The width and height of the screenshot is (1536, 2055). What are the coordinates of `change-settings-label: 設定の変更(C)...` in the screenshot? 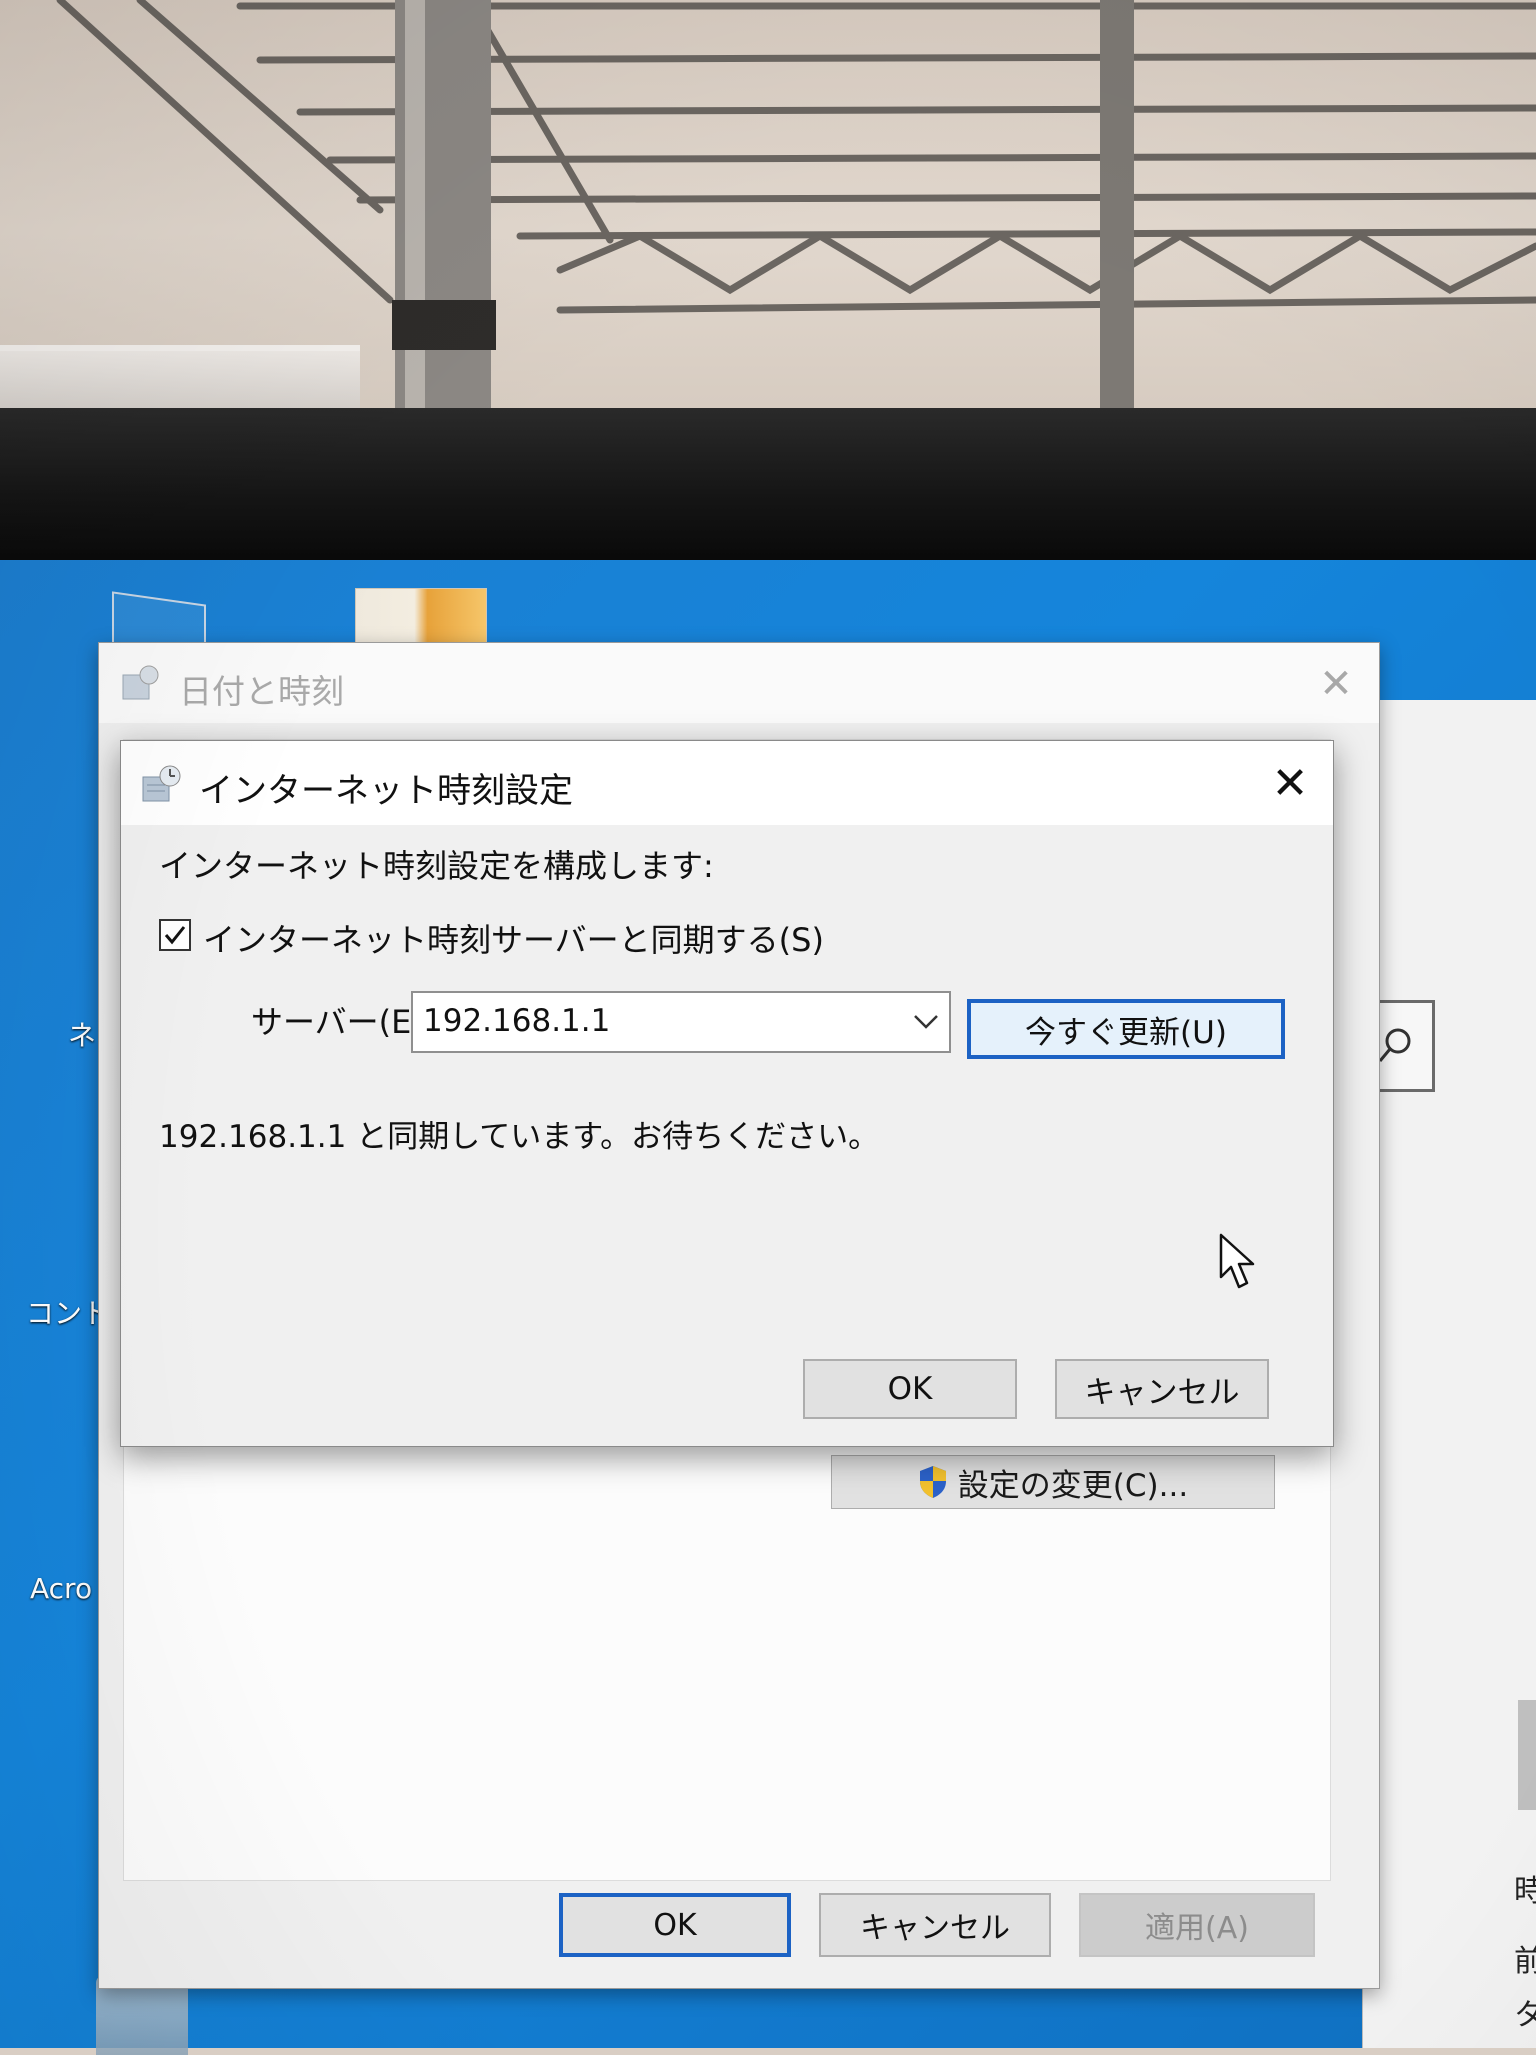 It's located at (1073, 1485).